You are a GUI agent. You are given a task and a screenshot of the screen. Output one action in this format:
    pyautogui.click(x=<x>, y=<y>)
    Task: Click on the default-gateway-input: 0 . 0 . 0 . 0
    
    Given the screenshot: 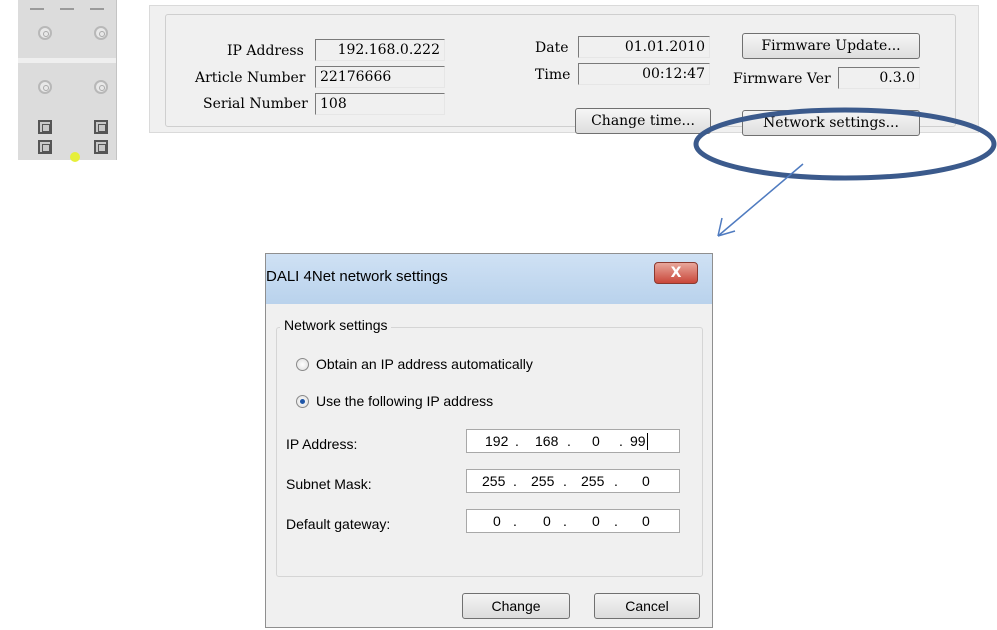 What is the action you would take?
    pyautogui.click(x=573, y=521)
    